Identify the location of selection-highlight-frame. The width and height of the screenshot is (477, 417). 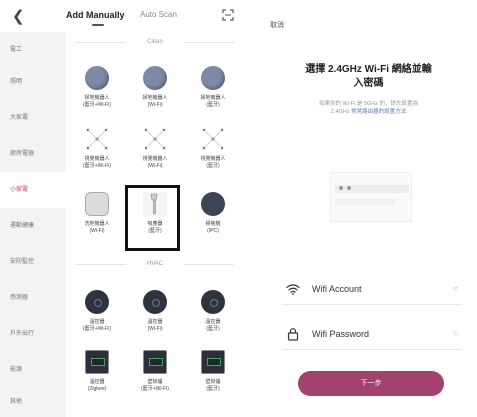
(152, 218).